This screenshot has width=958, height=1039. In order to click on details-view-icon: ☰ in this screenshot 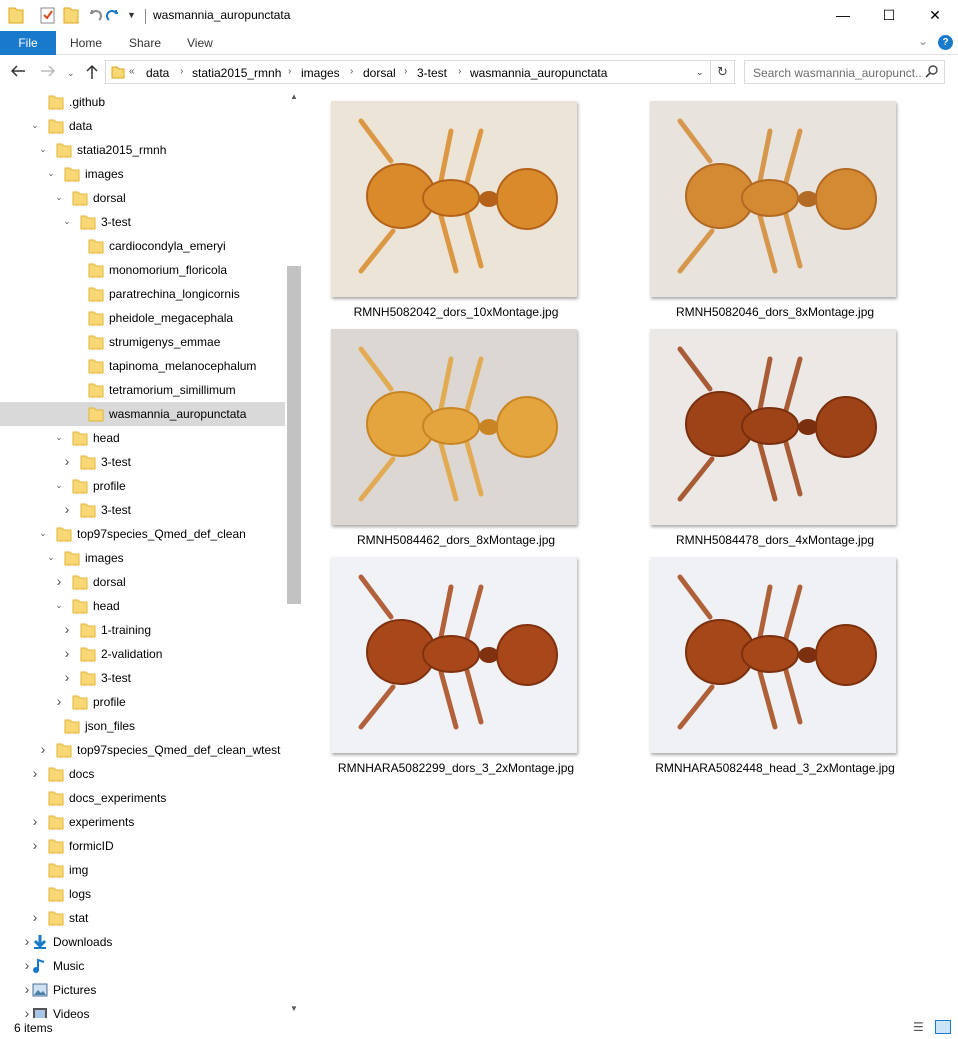, I will do `click(918, 1027)`.